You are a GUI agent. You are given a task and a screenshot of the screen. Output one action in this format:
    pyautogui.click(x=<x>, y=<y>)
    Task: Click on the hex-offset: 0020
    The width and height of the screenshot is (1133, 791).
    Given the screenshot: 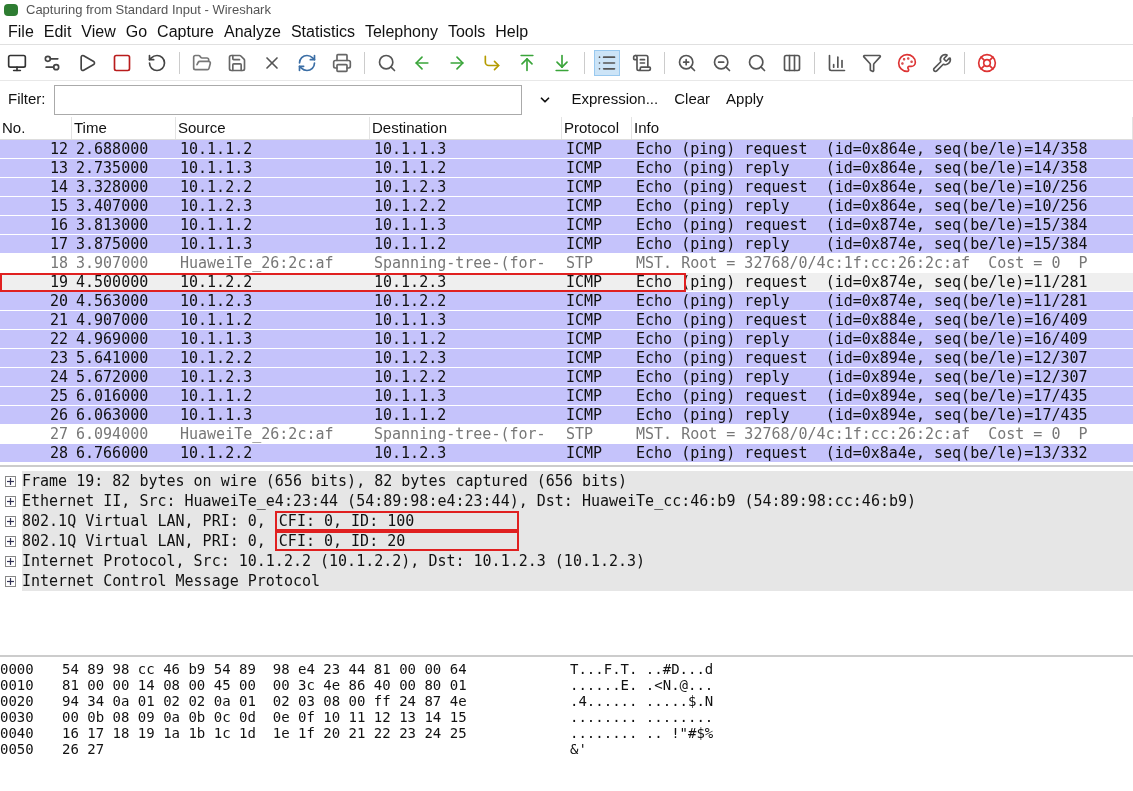 What is the action you would take?
    pyautogui.click(x=17, y=701)
    